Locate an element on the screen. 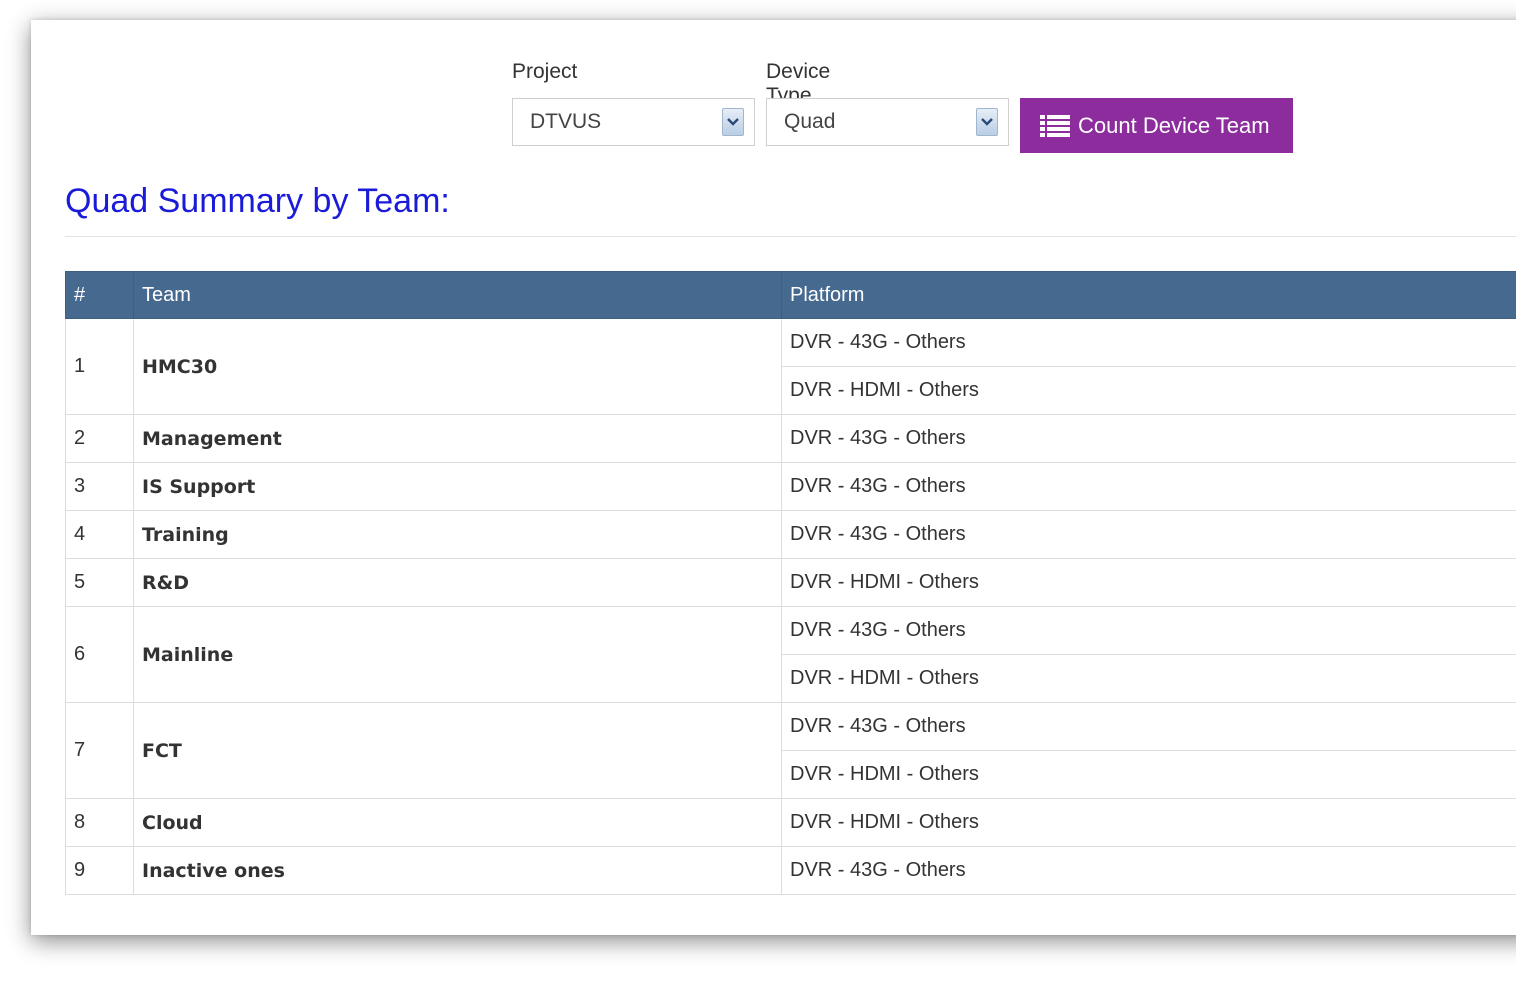 This screenshot has width=1516, height=997. row-number: 4 is located at coordinates (99, 534).